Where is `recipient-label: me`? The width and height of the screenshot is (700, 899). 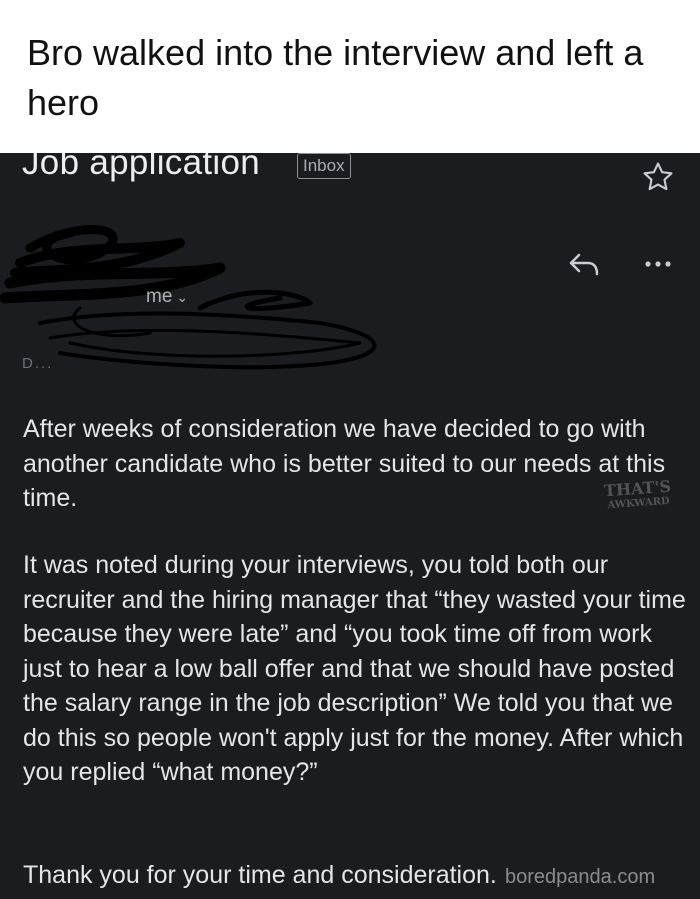
recipient-label: me is located at coordinates (159, 296).